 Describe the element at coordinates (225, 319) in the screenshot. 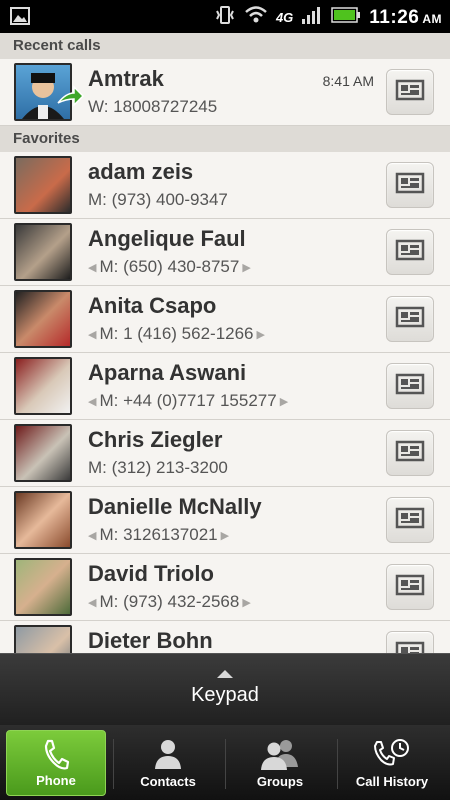

I see `favorite-item: Anita Csapo ◀ M: 1 (416) 562-1266 ▶` at that location.